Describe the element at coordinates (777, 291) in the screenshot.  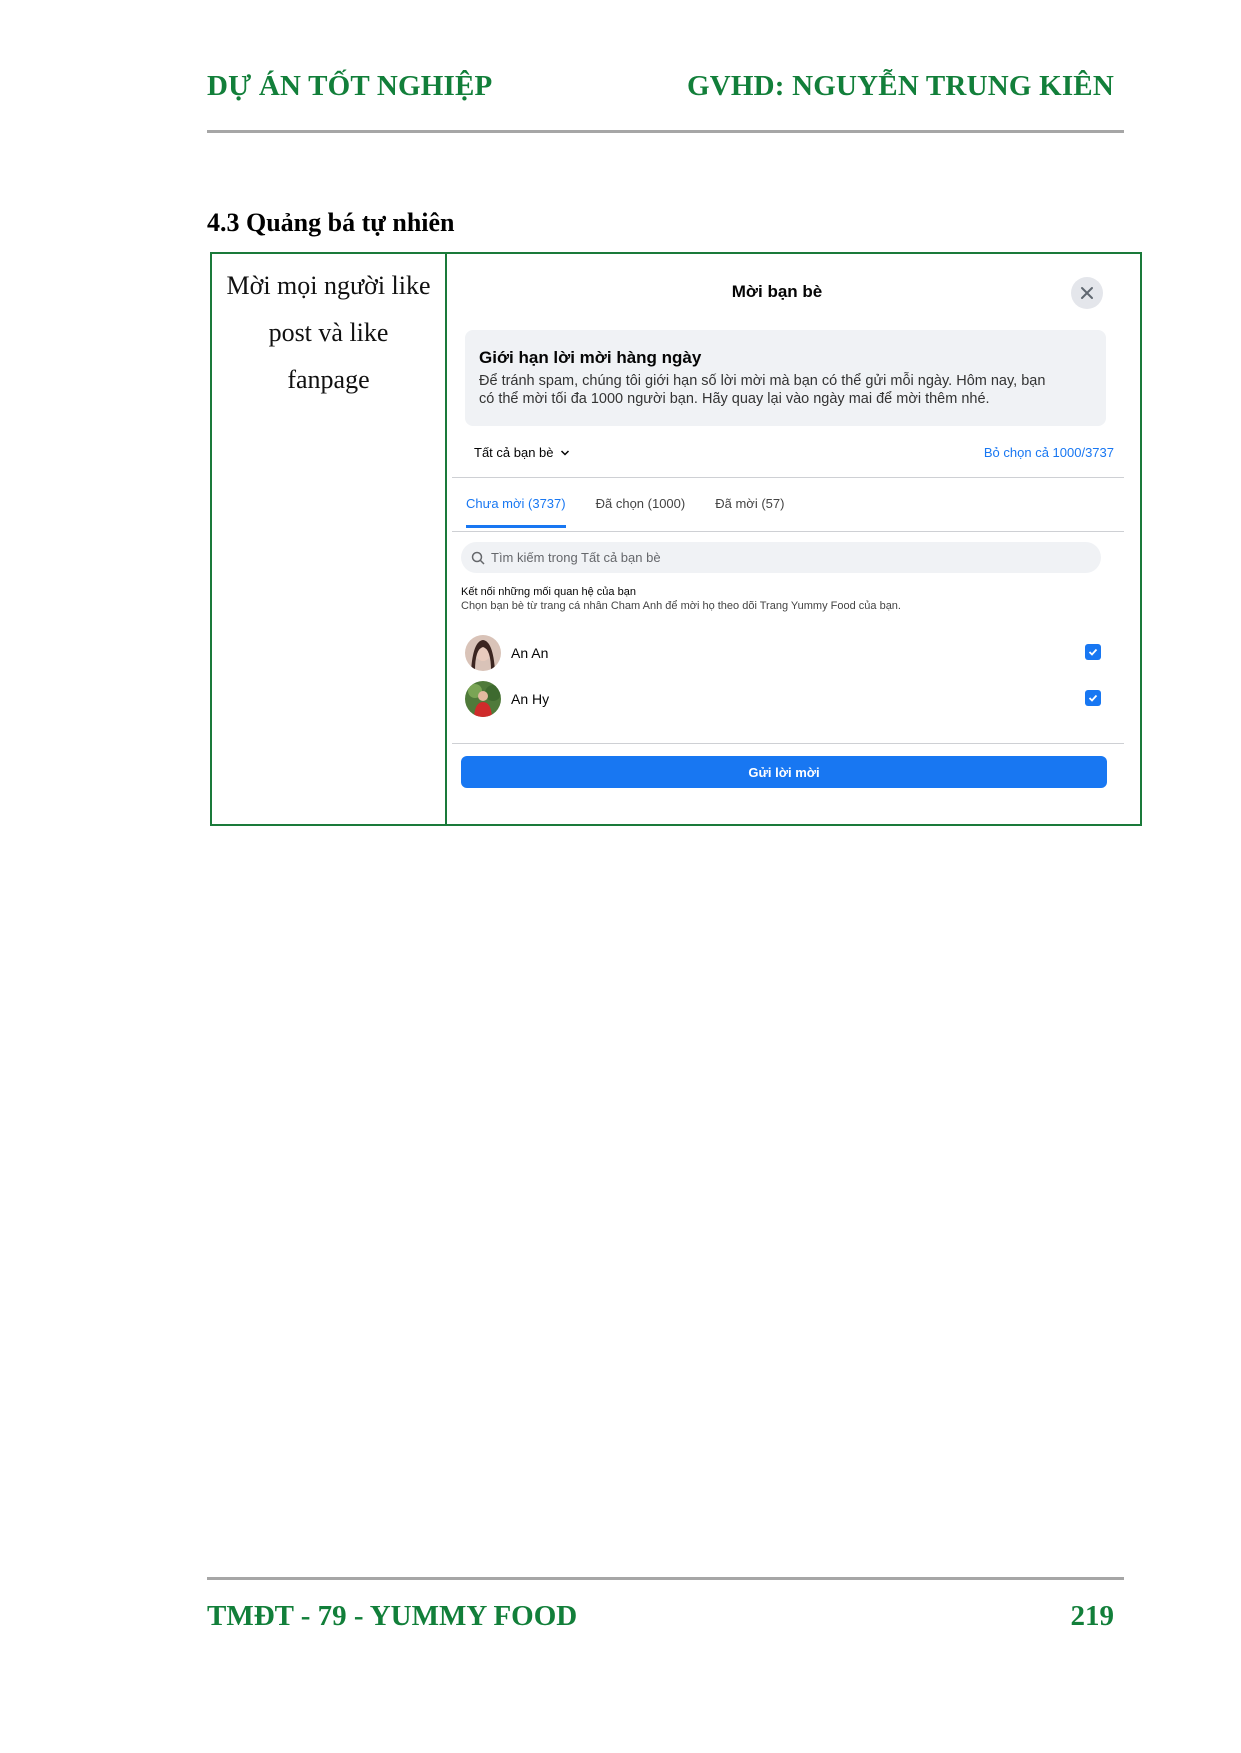
I see `dialog-title: Mời bạn bè` at that location.